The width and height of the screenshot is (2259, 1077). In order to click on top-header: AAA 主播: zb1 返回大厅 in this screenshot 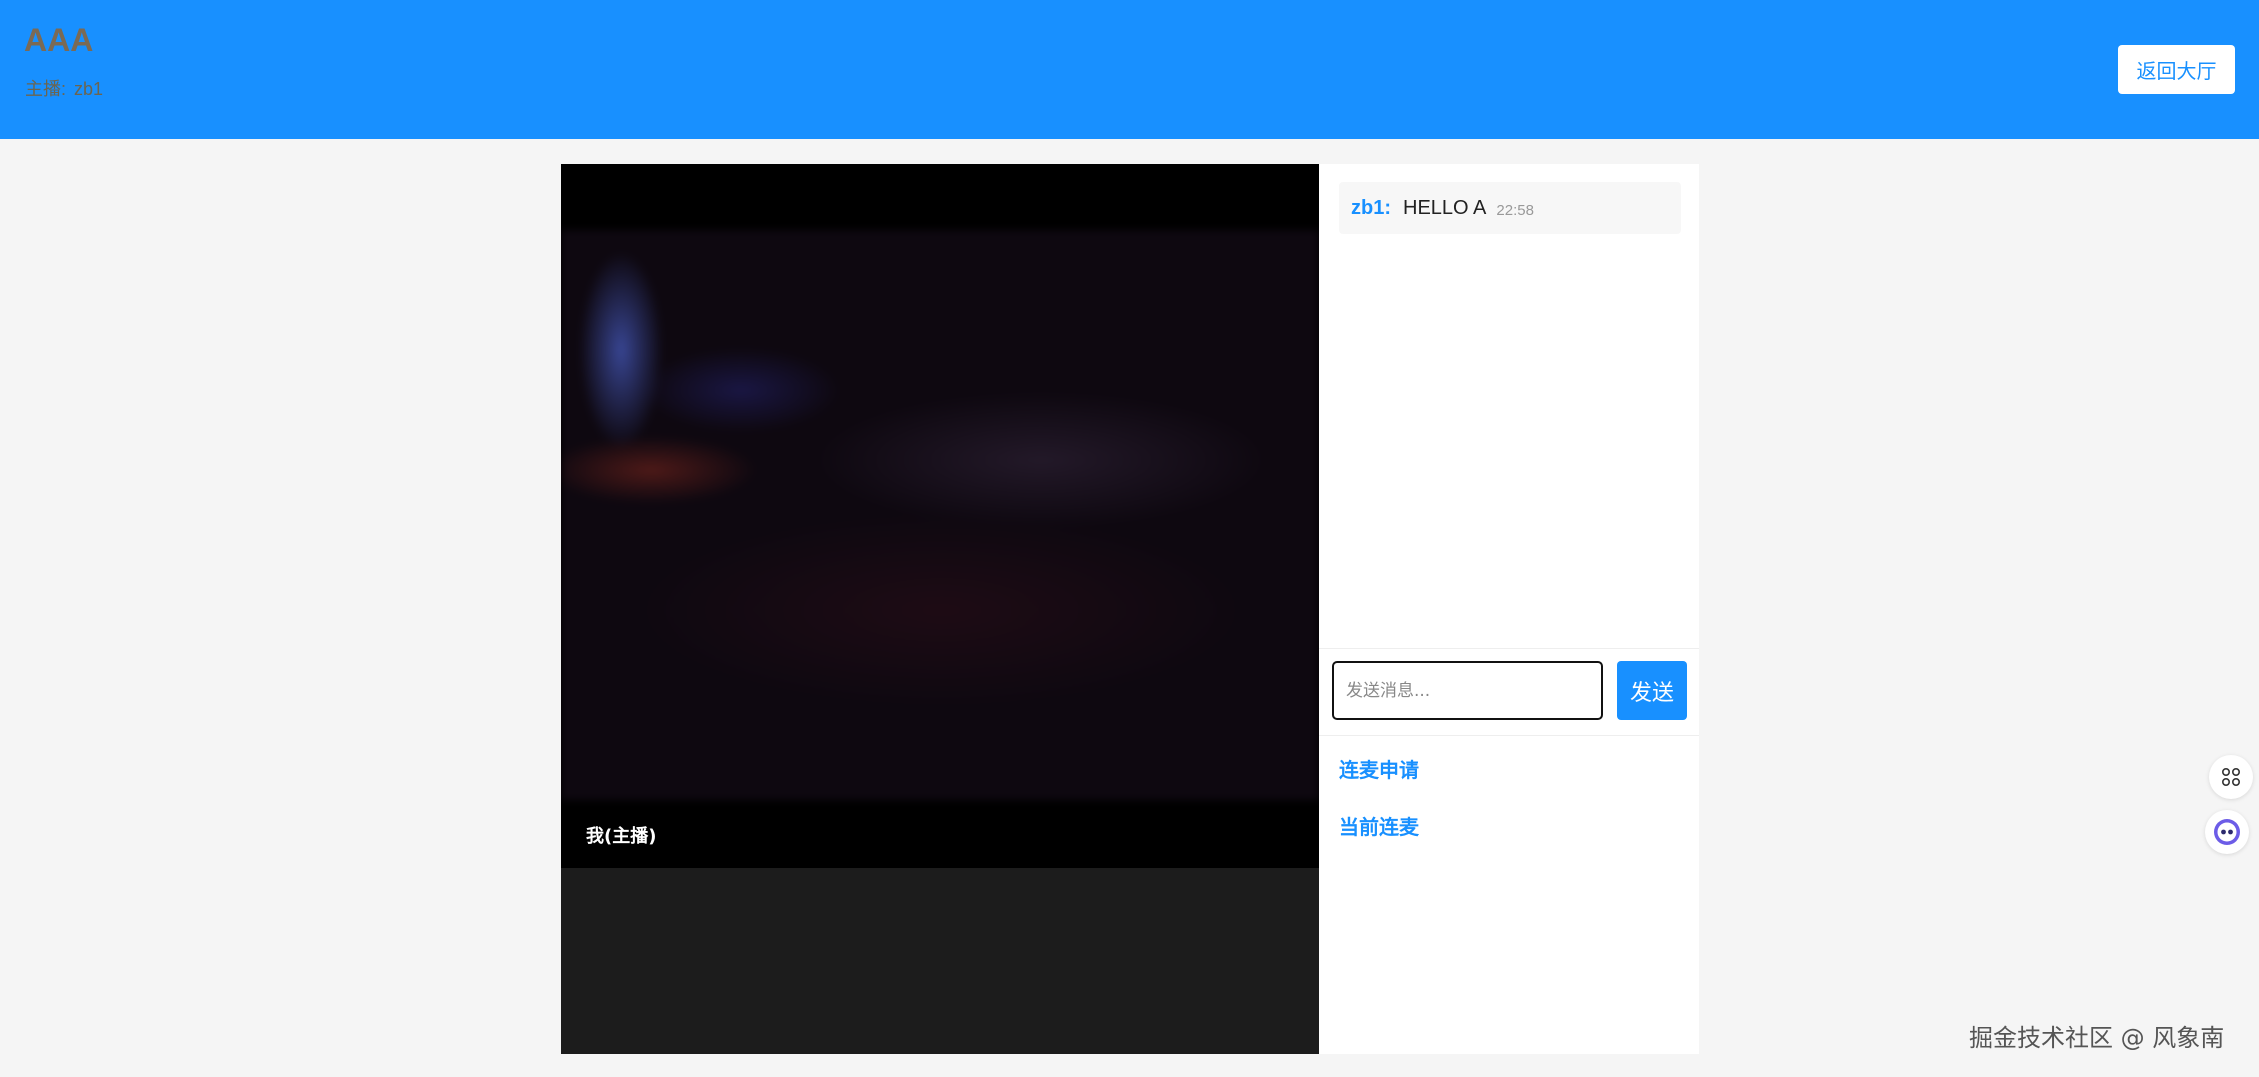, I will do `click(1129, 69)`.